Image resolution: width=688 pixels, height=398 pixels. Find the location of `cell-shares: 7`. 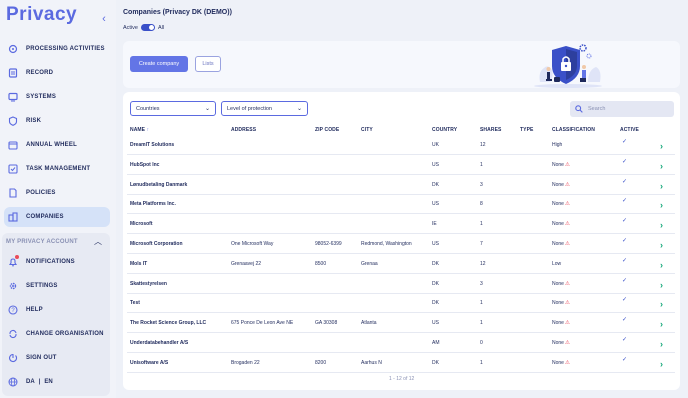

cell-shares: 7 is located at coordinates (481, 244).